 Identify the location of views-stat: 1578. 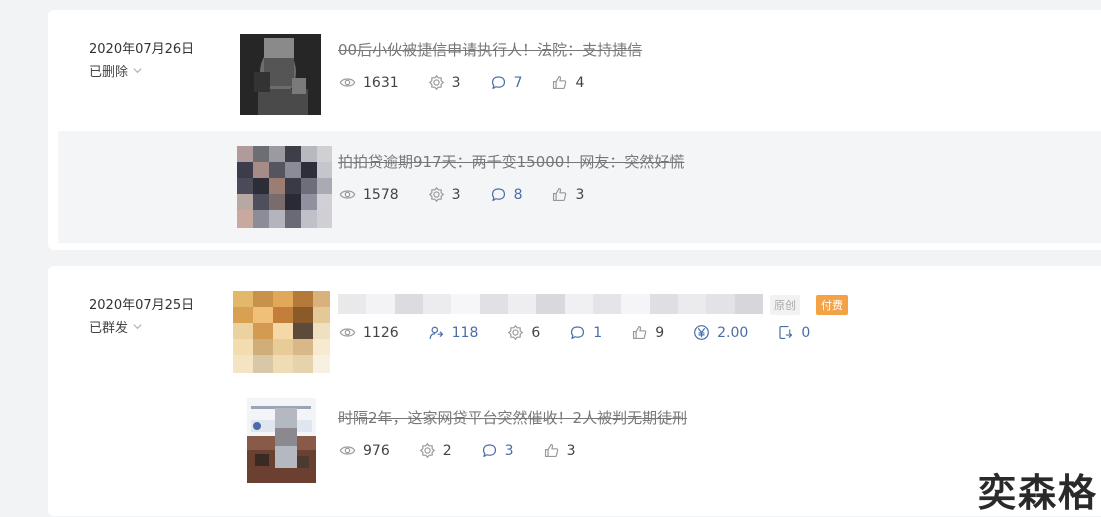
(369, 194).